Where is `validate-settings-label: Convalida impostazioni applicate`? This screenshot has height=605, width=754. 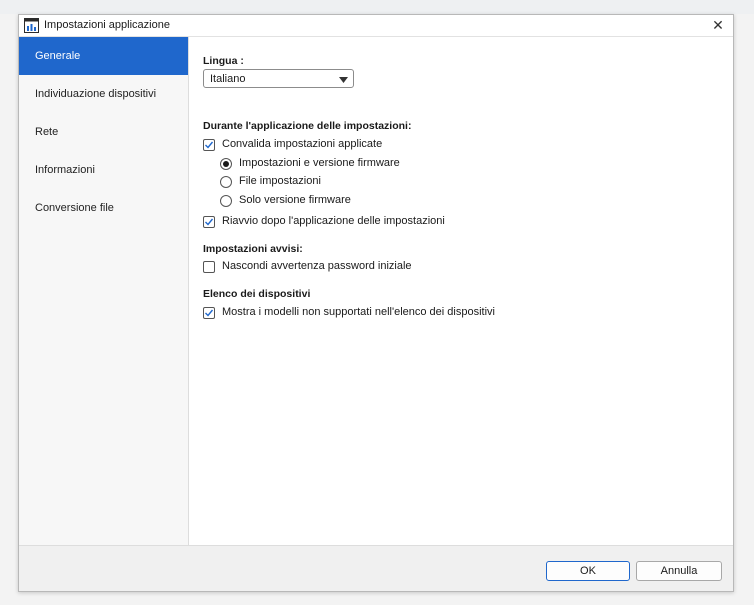 validate-settings-label: Convalida impostazioni applicate is located at coordinates (302, 144).